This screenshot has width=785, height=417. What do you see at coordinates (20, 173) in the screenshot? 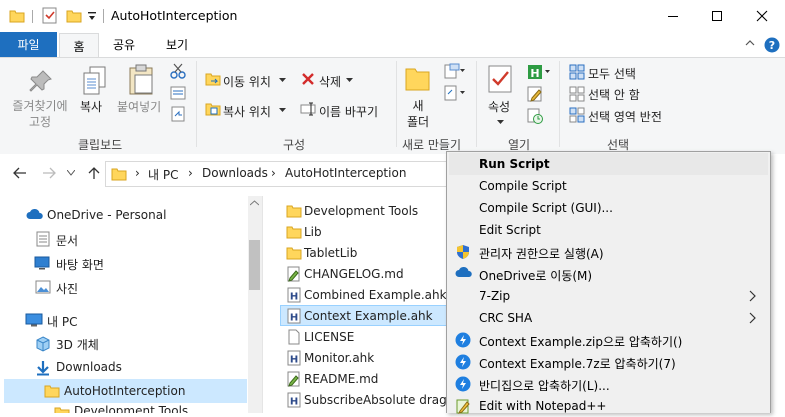
I see `back-icon` at bounding box center [20, 173].